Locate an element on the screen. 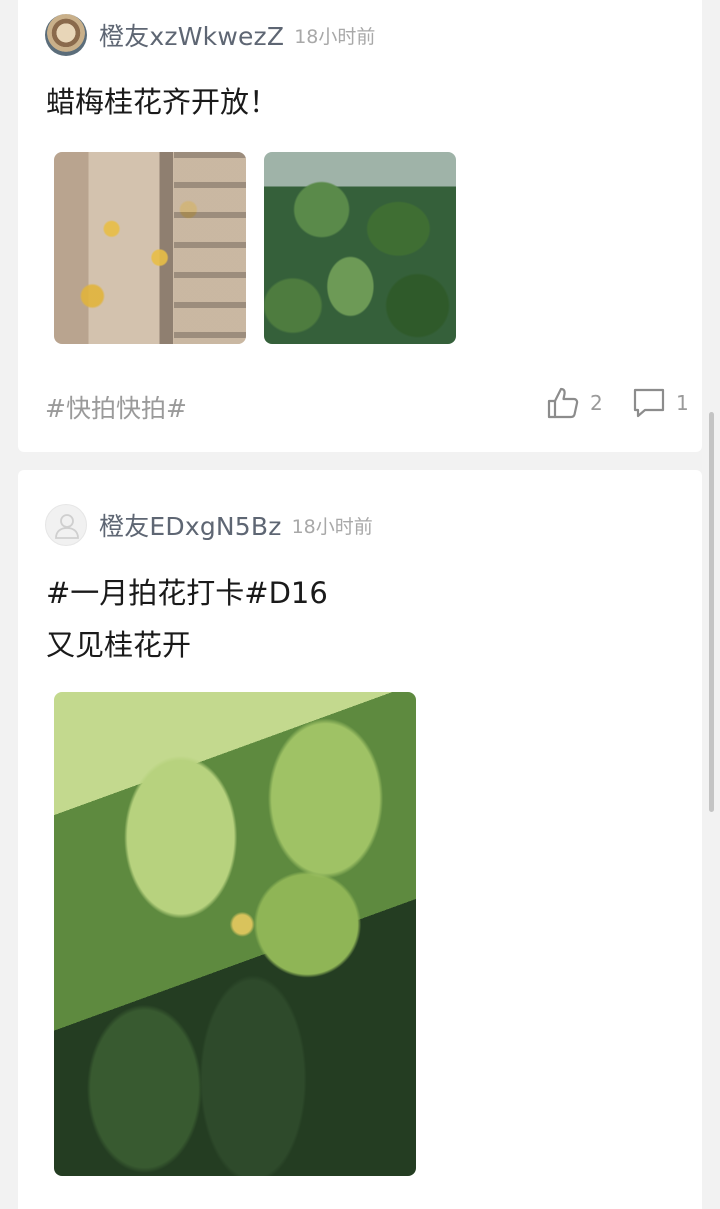  default-user-icon is located at coordinates (67, 526).